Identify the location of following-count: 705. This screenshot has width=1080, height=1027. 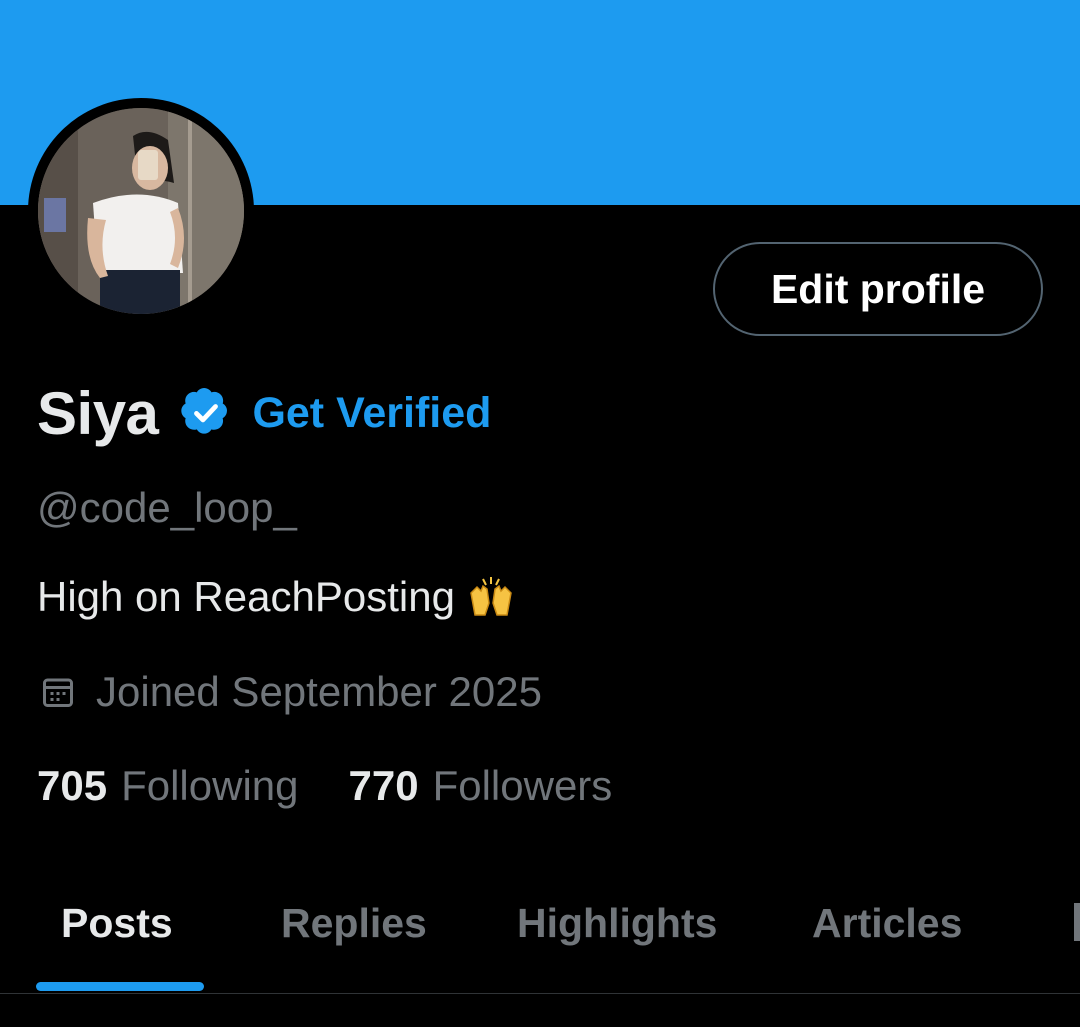
(72, 785).